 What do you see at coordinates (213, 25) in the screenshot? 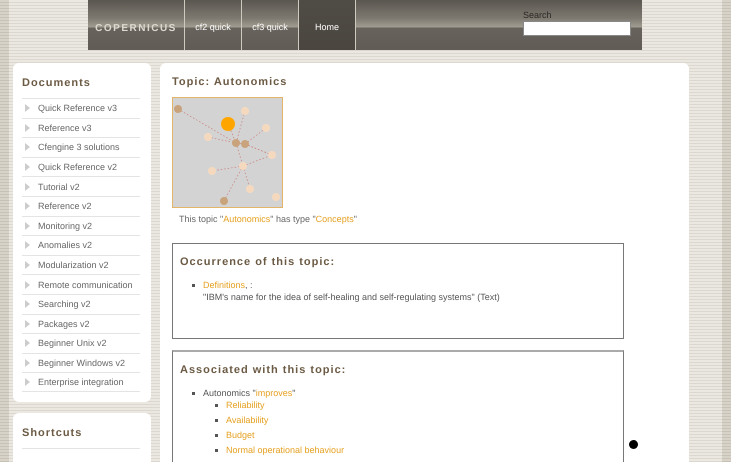
I see `nav-tab: cf2 quick` at bounding box center [213, 25].